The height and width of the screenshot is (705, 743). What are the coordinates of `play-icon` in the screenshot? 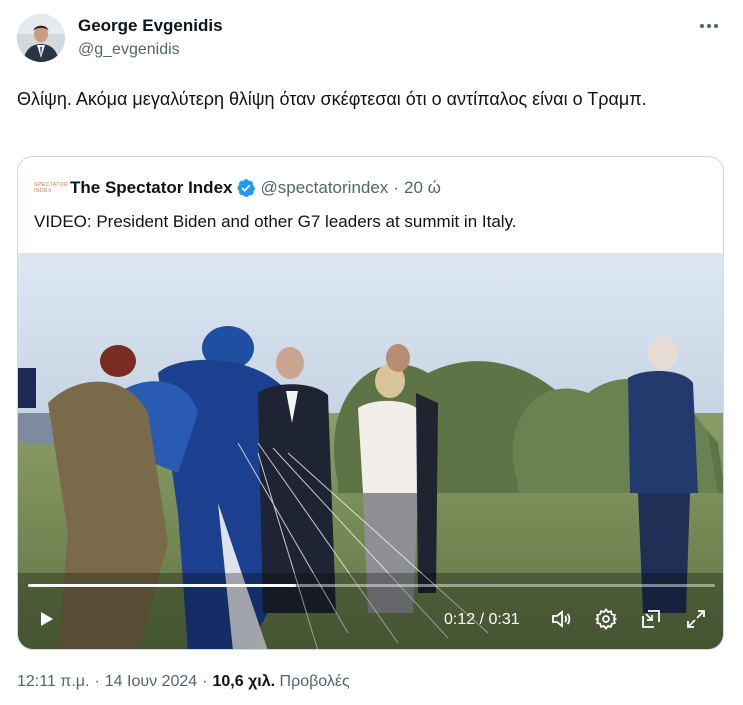 It's located at (46, 619).